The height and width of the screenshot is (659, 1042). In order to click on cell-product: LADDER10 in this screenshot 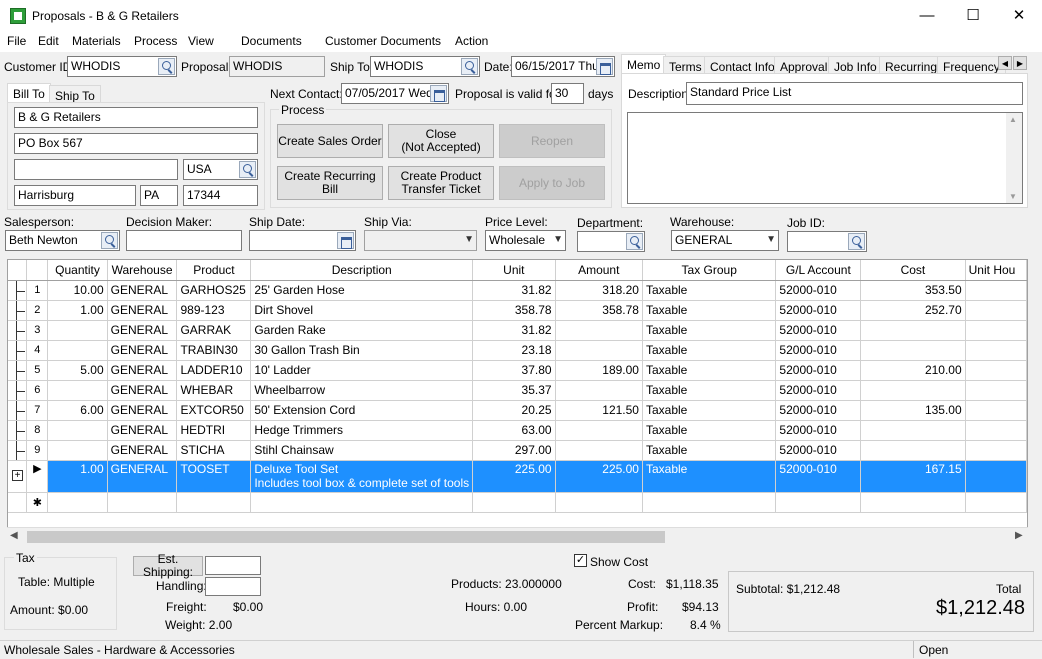, I will do `click(214, 370)`.